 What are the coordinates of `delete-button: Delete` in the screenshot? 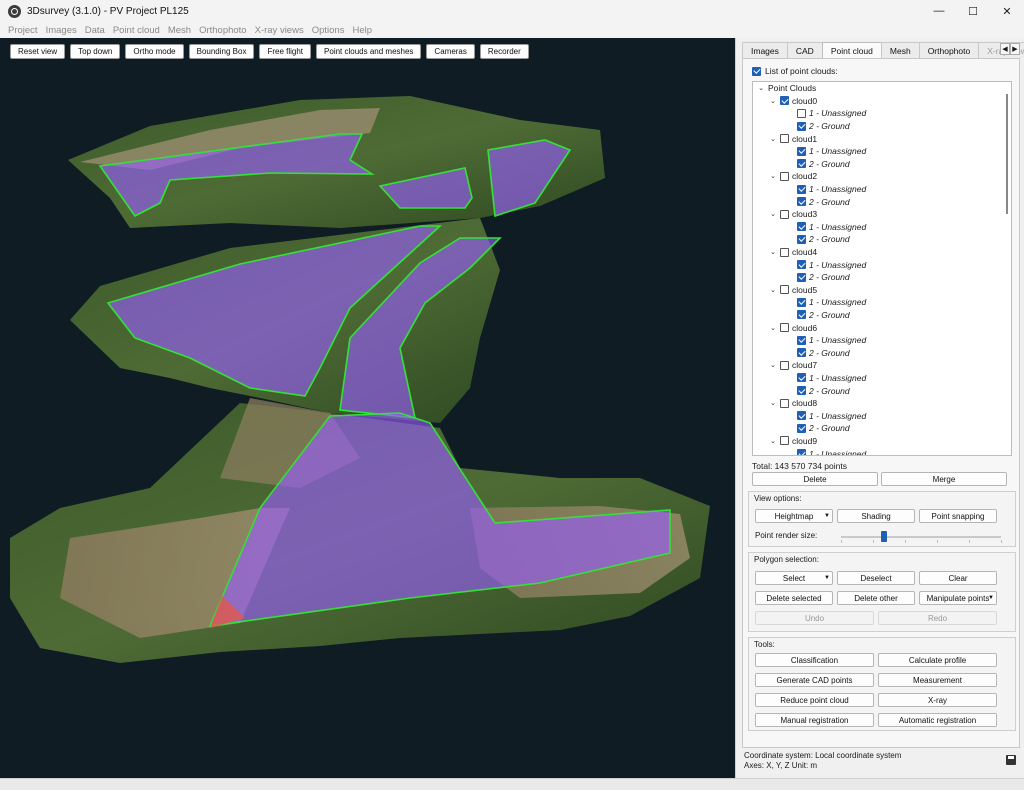 It's located at (815, 479).